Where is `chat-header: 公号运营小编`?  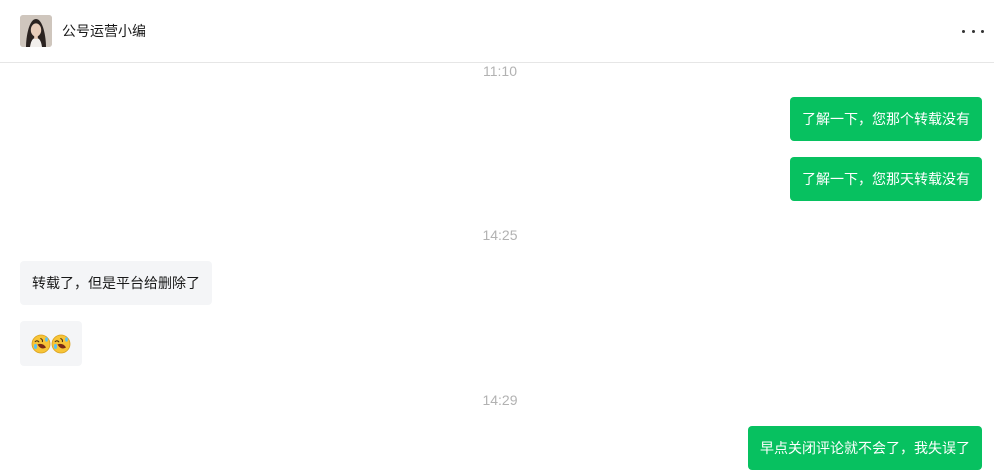 chat-header: 公号运营小编 is located at coordinates (497, 31).